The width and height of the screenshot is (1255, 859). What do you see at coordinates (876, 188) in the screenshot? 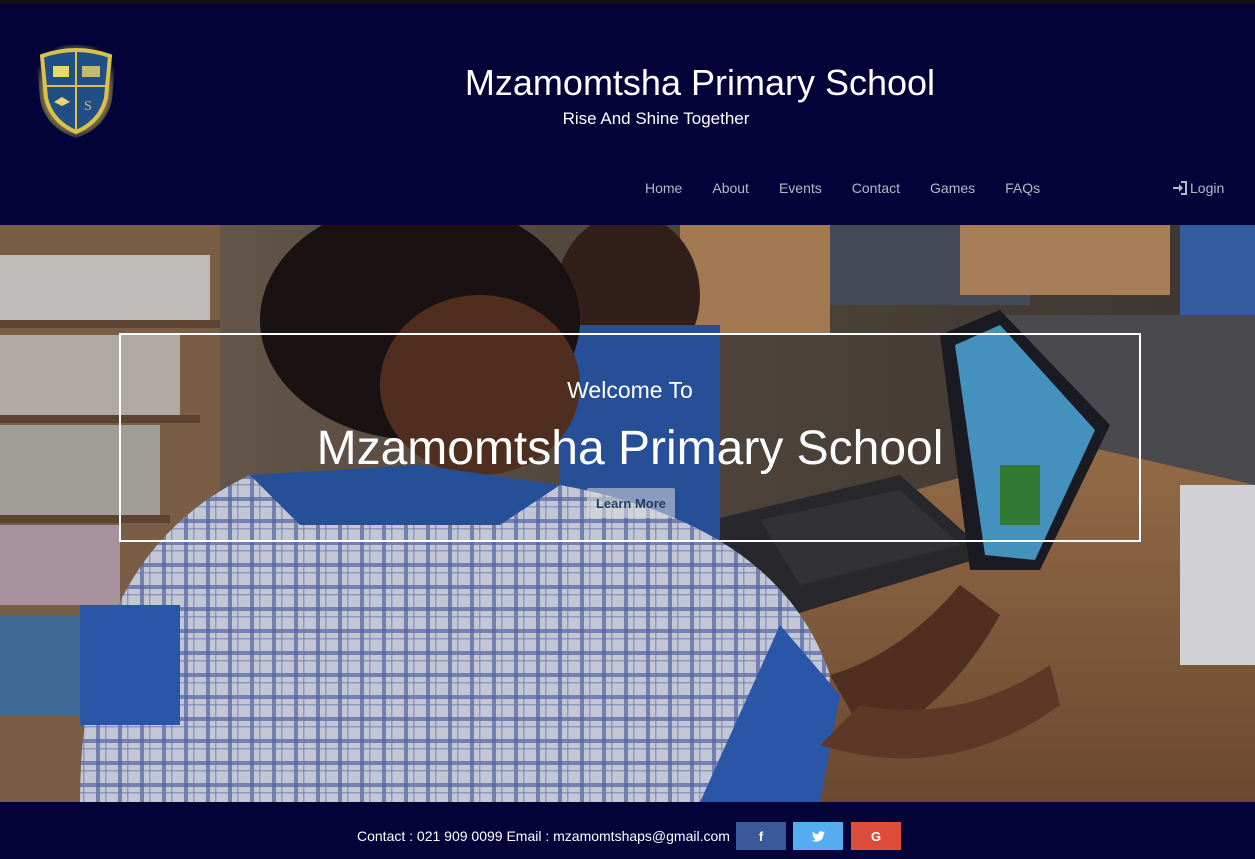
I see `nav-contact: Contact` at bounding box center [876, 188].